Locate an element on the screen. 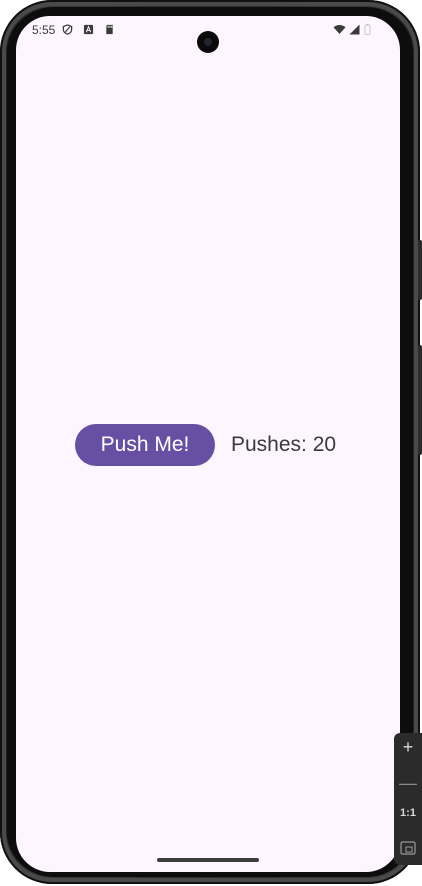 The image size is (422, 886). push-me-button: Push Me! is located at coordinates (145, 445).